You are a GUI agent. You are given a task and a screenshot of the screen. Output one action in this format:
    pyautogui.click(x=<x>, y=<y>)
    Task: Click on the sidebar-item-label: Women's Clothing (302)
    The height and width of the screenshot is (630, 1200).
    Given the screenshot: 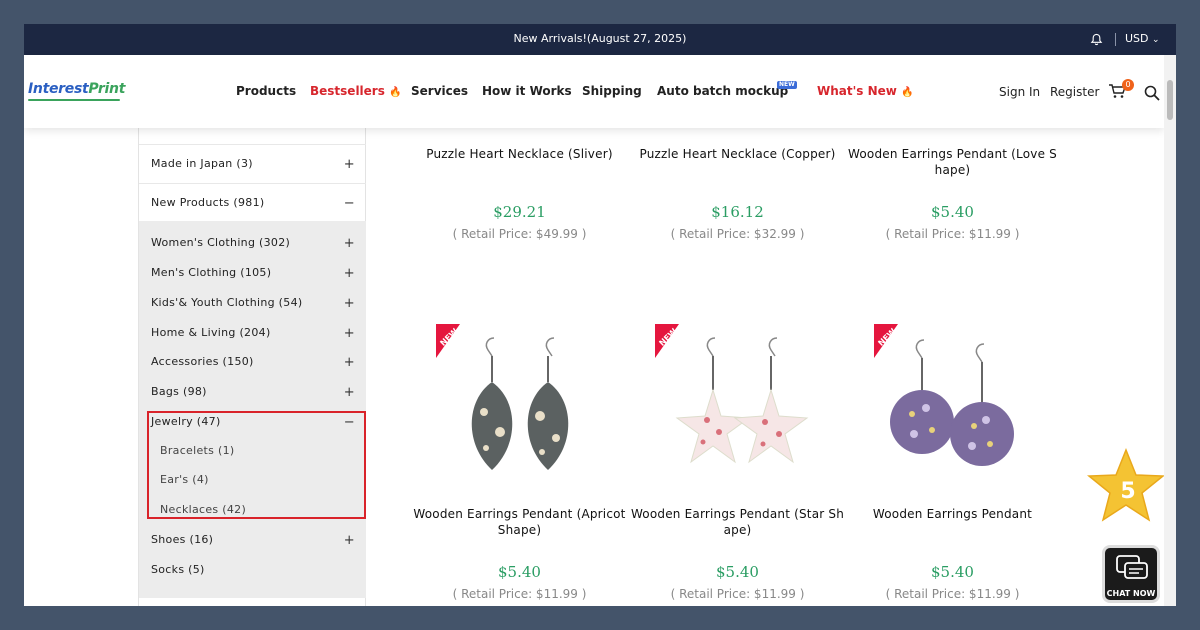 What is the action you would take?
    pyautogui.click(x=221, y=242)
    